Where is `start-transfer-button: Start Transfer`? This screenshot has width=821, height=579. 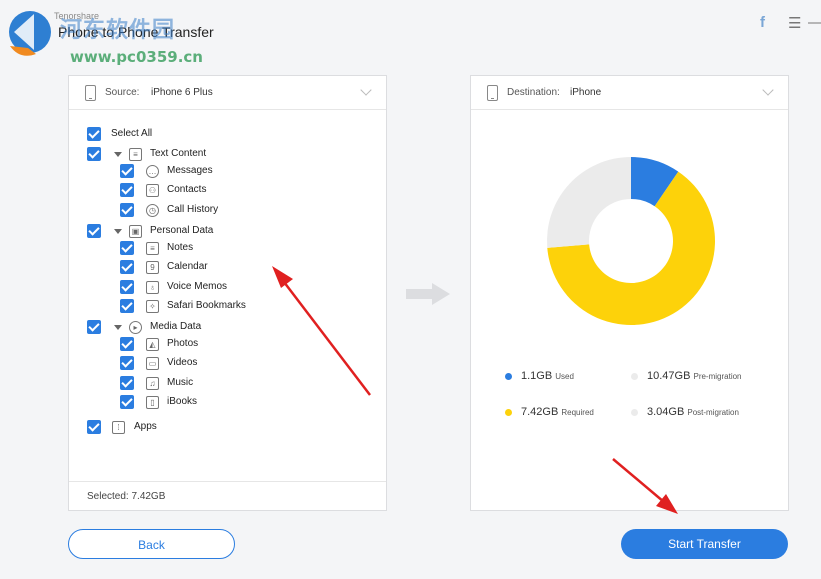 start-transfer-button: Start Transfer is located at coordinates (704, 544).